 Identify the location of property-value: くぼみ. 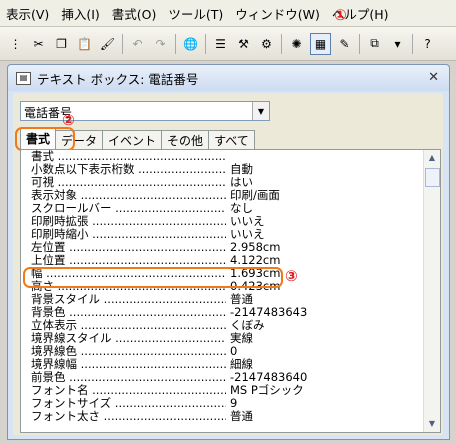
(246, 325).